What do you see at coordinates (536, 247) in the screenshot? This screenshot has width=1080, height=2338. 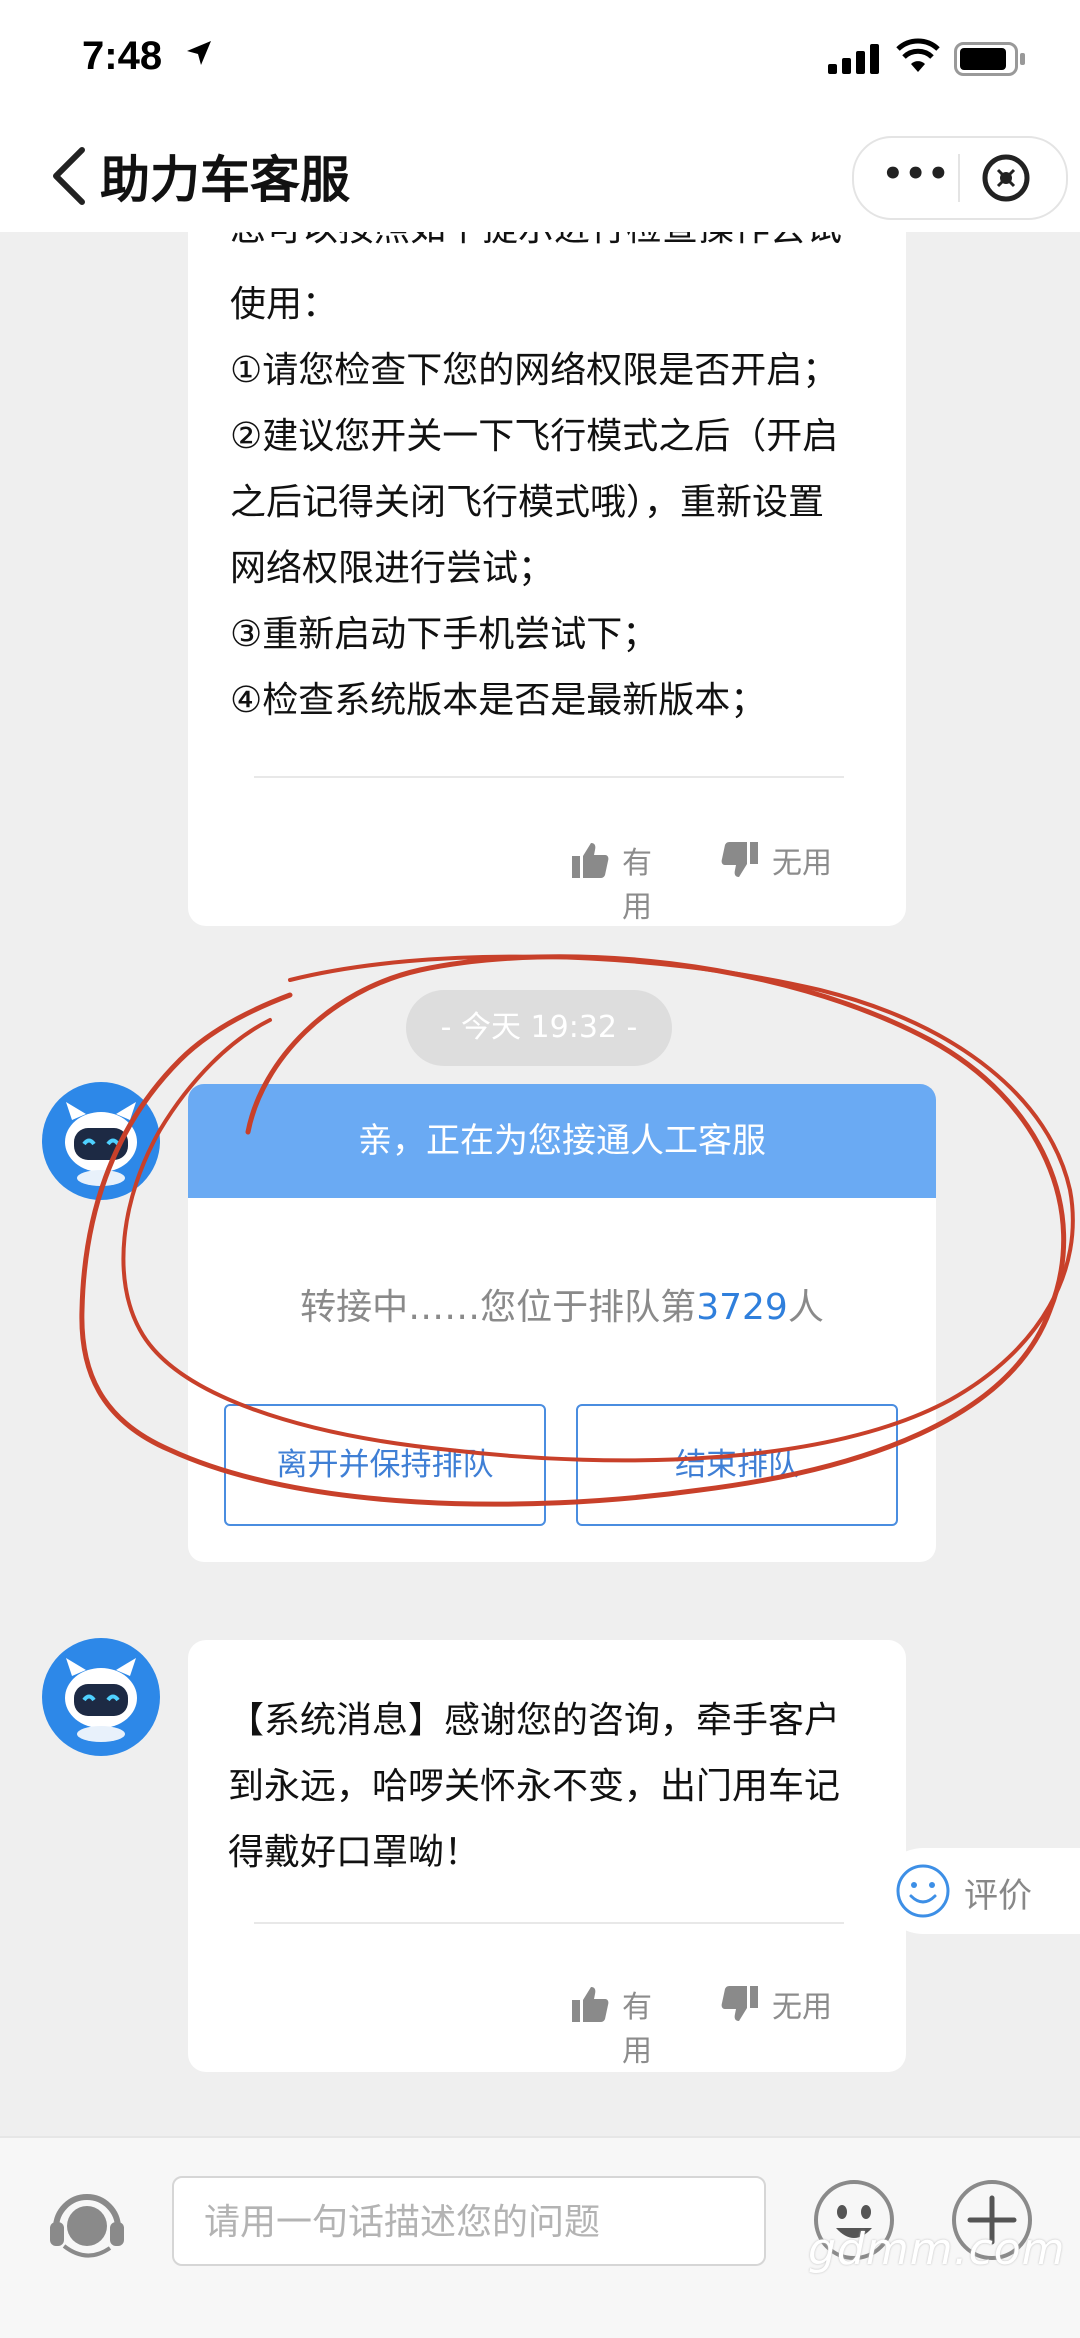 I see `message-text-partial: 您可以按照如下提示进行检查操作尝试` at bounding box center [536, 247].